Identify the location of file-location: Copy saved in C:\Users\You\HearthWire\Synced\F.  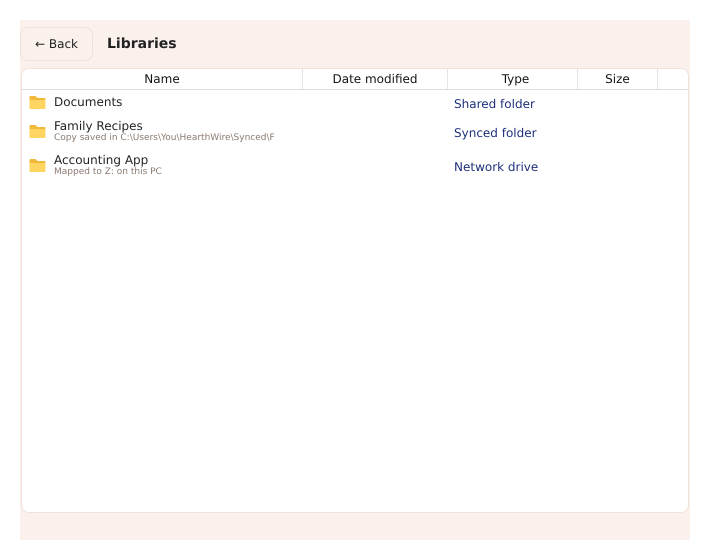
(164, 138).